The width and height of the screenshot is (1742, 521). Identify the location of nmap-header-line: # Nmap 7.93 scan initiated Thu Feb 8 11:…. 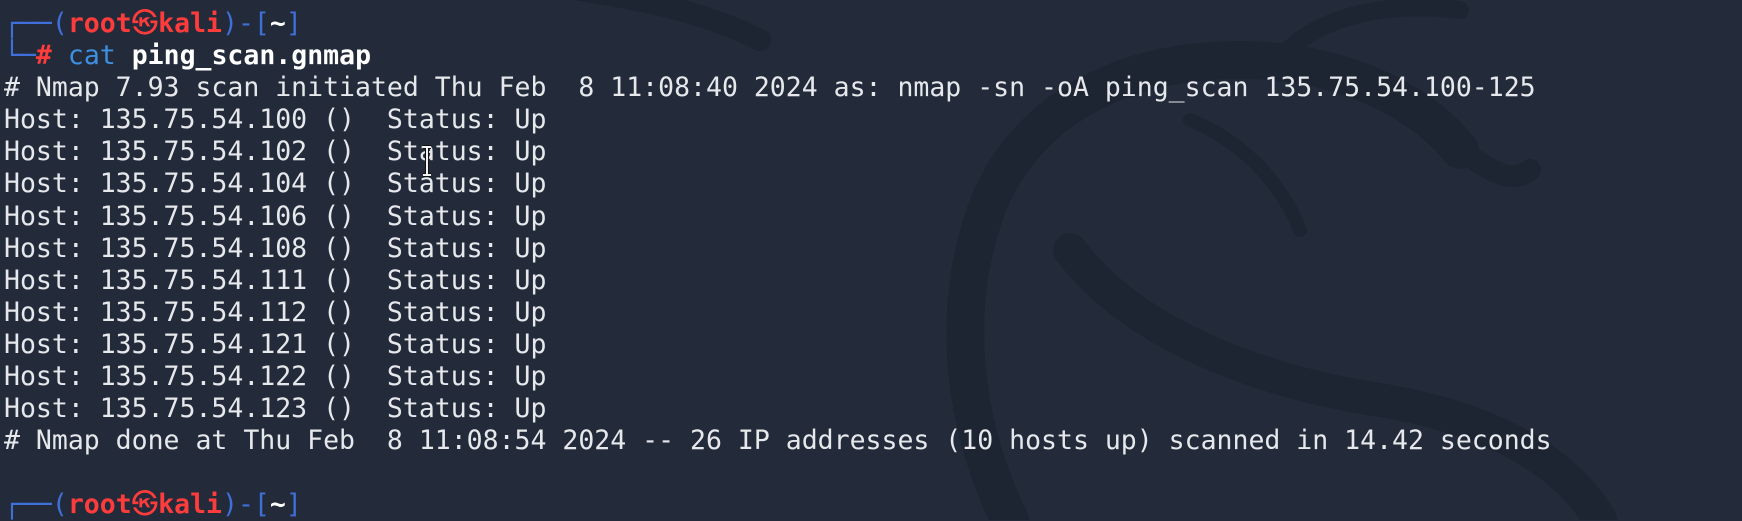
(770, 88).